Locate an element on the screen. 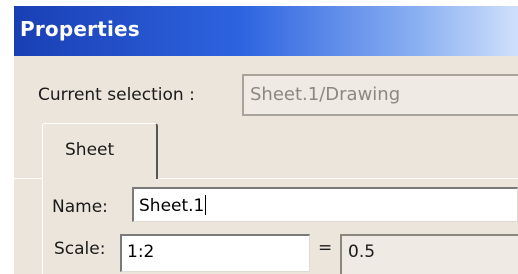  name-label: Name: is located at coordinates (80, 207).